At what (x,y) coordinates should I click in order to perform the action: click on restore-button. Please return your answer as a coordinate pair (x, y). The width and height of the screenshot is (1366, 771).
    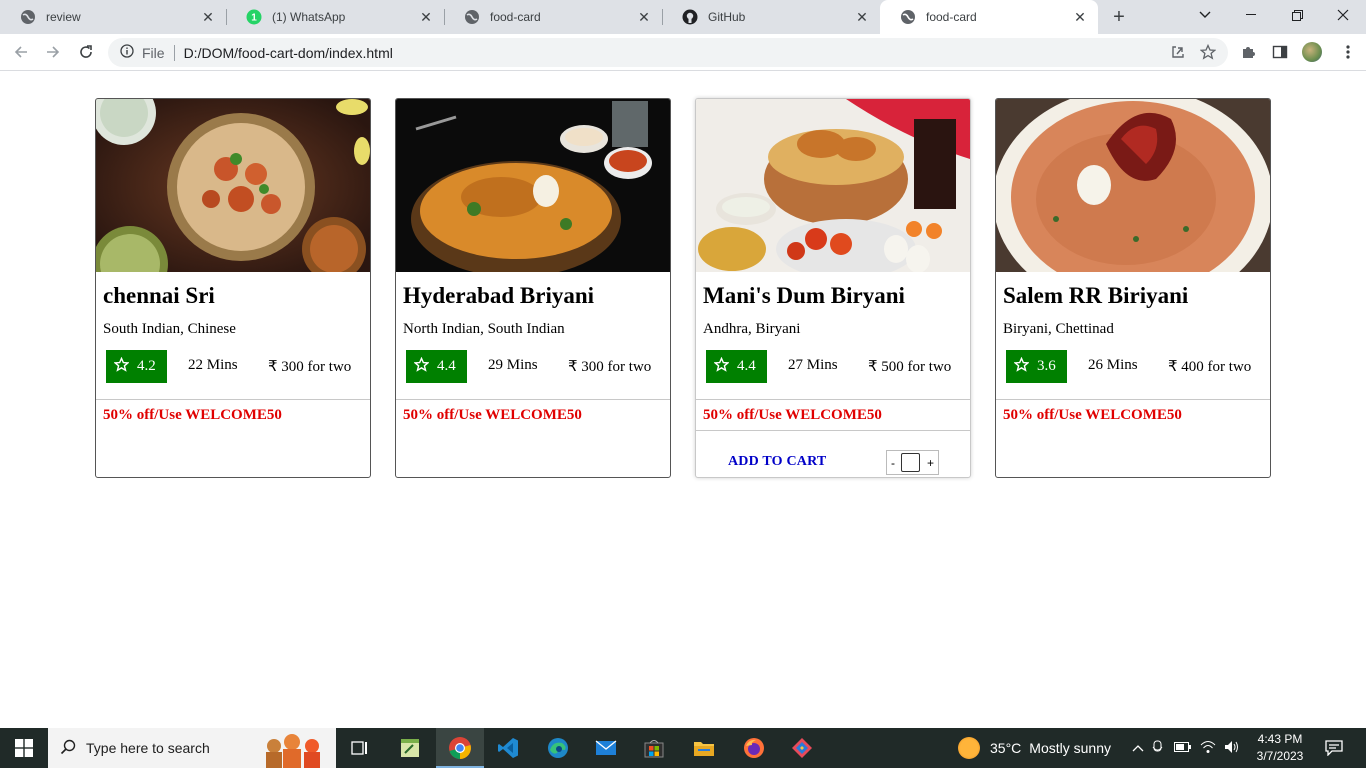
    Looking at the image, I should click on (1297, 15).